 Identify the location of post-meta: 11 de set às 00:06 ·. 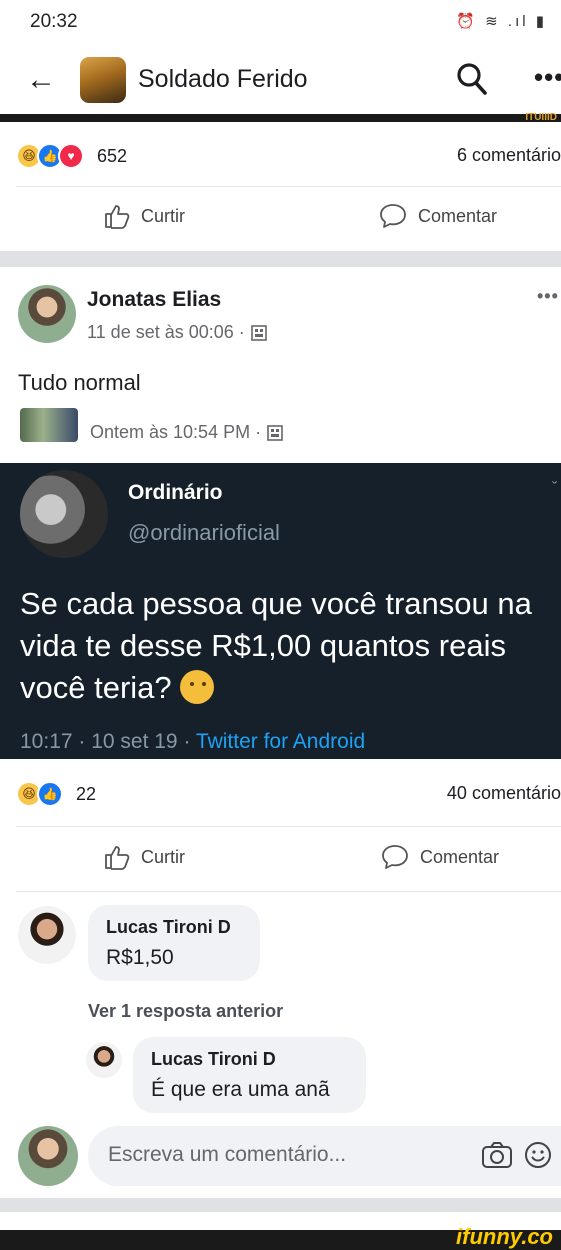
(177, 332).